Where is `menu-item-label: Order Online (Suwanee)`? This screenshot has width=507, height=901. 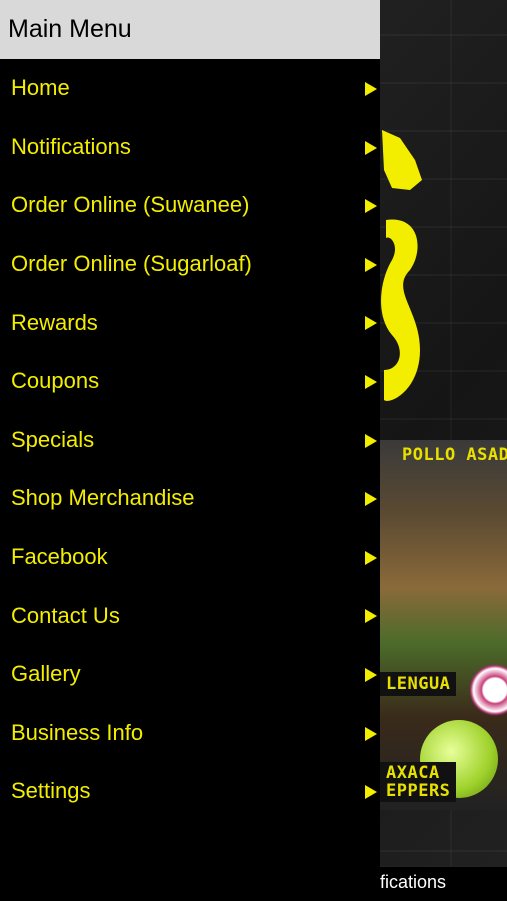 menu-item-label: Order Online (Suwanee) is located at coordinates (130, 205).